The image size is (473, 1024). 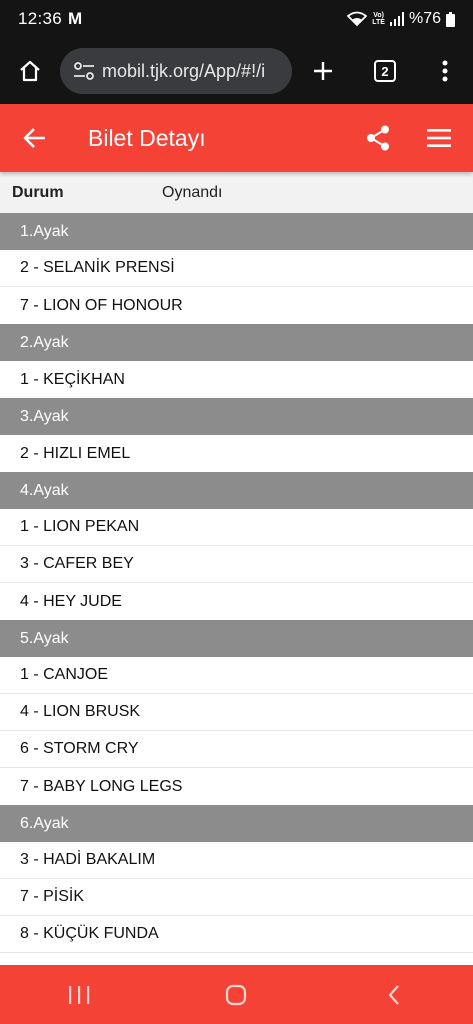 I want to click on list-item: 6 - STORM CRY, so click(x=236, y=749).